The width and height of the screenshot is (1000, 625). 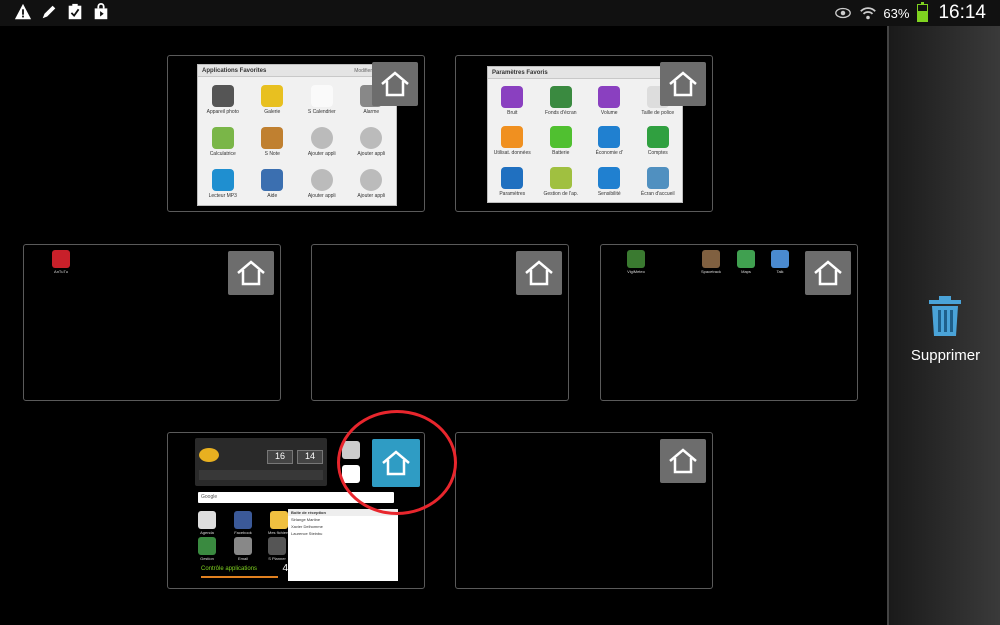 I want to click on widget-app-item: Fonds d'écran, so click(x=561, y=101).